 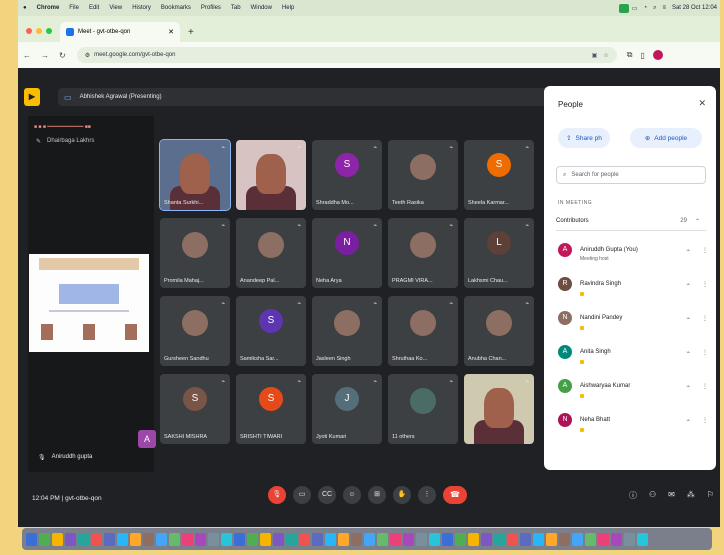 What do you see at coordinates (652, 495) in the screenshot?
I see `people-icon: ⚇` at bounding box center [652, 495].